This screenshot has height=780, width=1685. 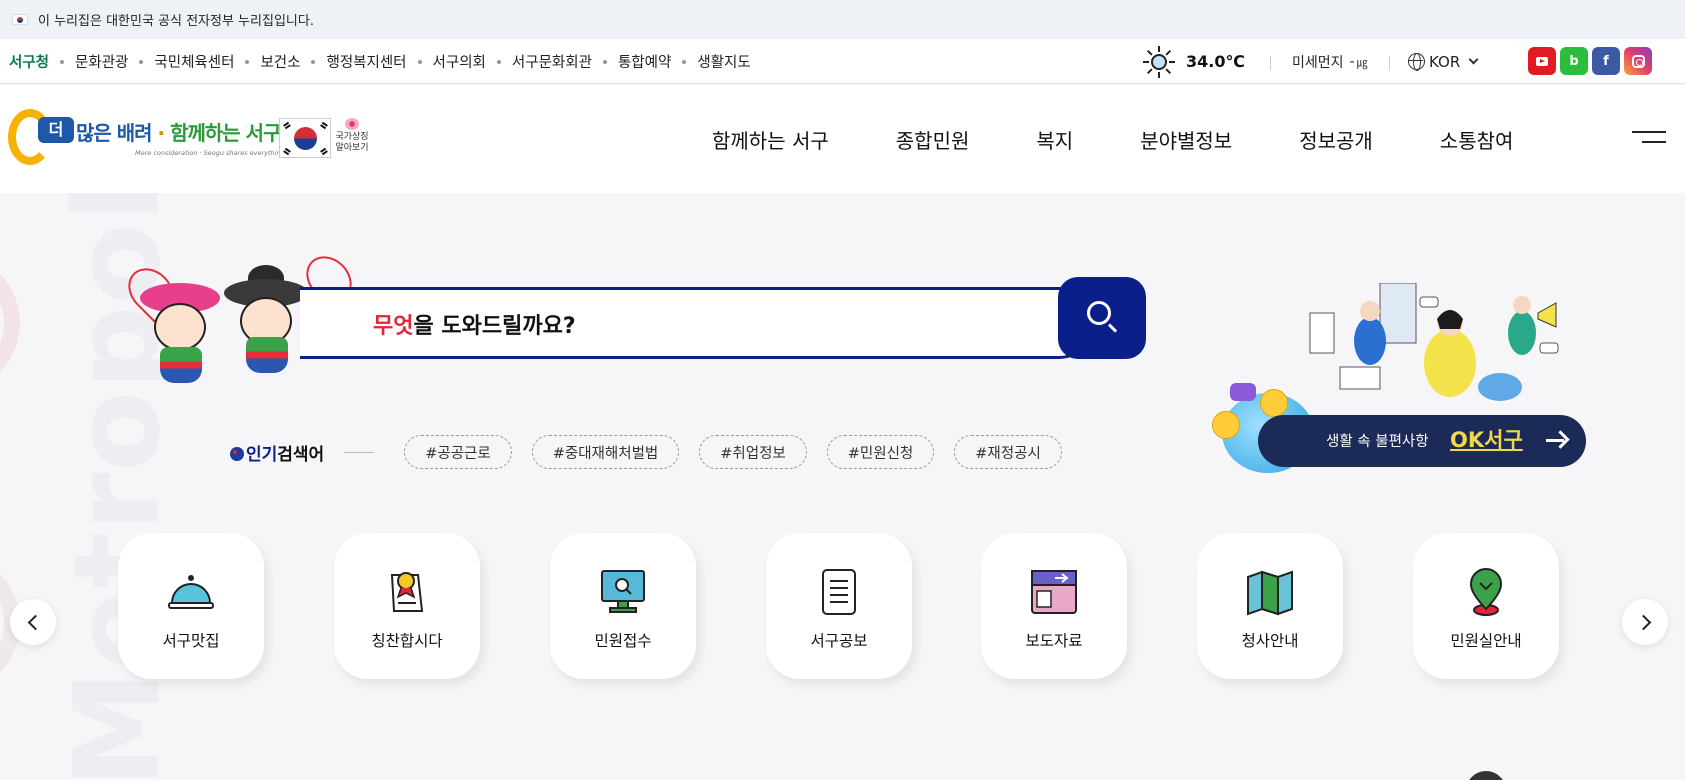 I want to click on youtube-button, so click(x=1542, y=61).